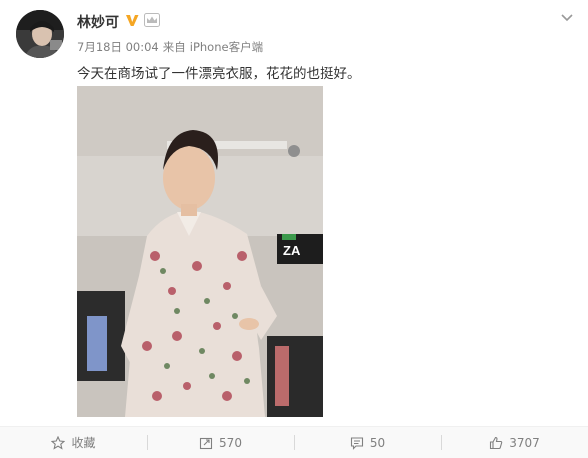  I want to click on post-meta: 7月18日 00:04 来自 iPhone客户端, so click(170, 47).